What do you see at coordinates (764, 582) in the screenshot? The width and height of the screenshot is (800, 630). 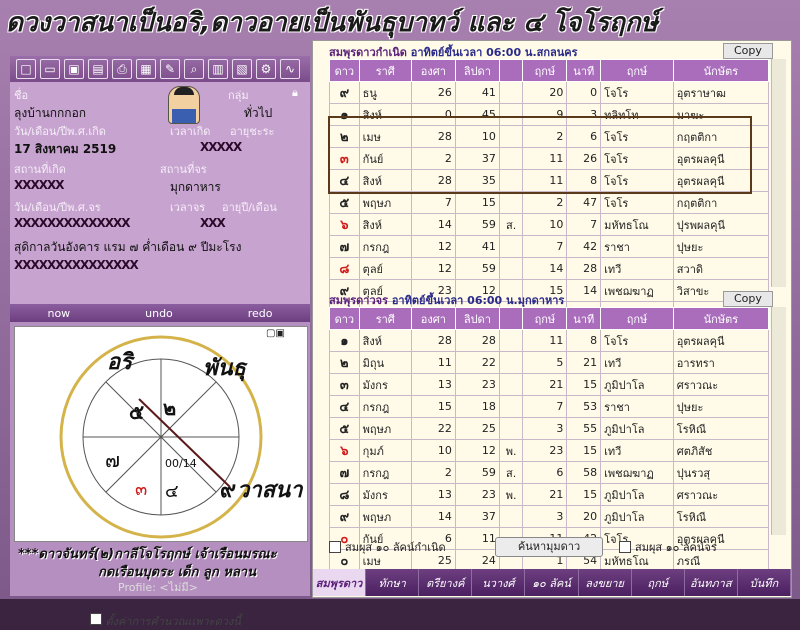 I see `tab-8: บันทึก` at bounding box center [764, 582].